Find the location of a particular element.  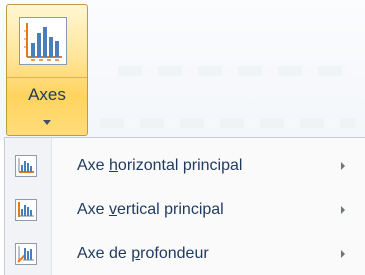

menu-item-vertical-axis: Axe vertical principal is located at coordinates (184, 210).